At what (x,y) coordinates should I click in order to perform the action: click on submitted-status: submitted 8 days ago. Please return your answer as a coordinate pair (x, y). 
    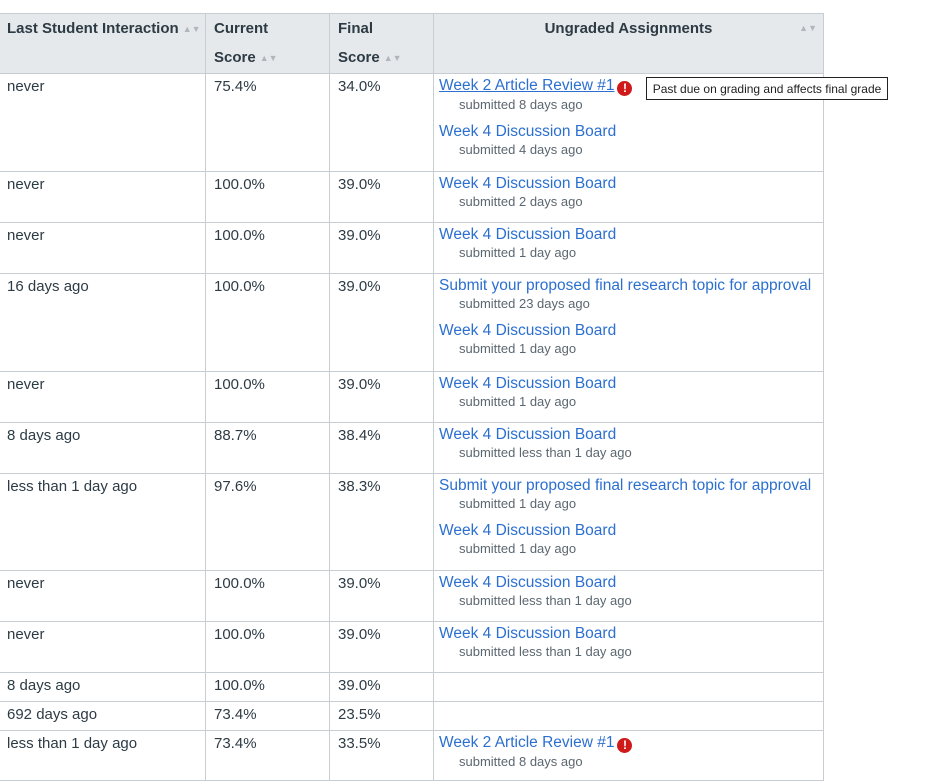
    Looking at the image, I should click on (521, 761).